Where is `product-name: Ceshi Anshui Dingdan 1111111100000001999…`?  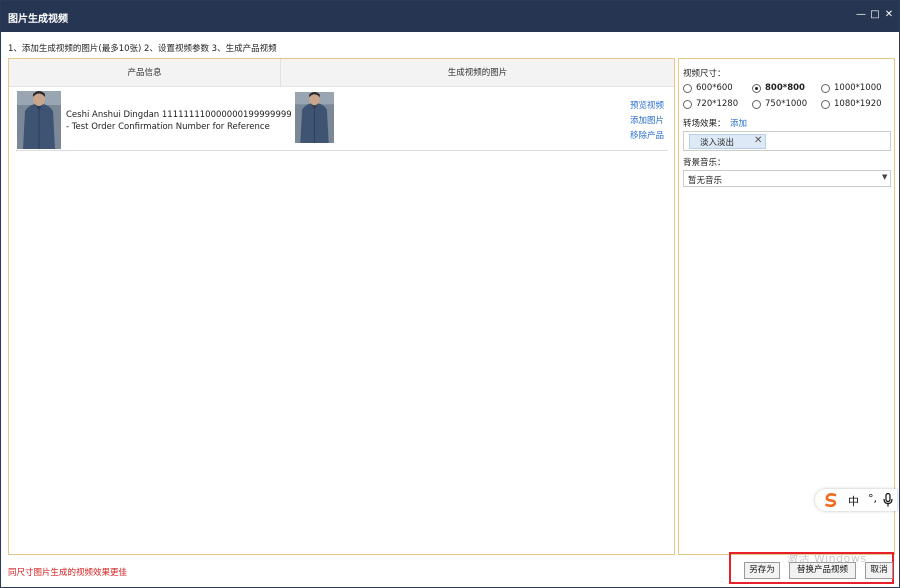 product-name: Ceshi Anshui Dingdan 1111111100000001999… is located at coordinates (179, 121).